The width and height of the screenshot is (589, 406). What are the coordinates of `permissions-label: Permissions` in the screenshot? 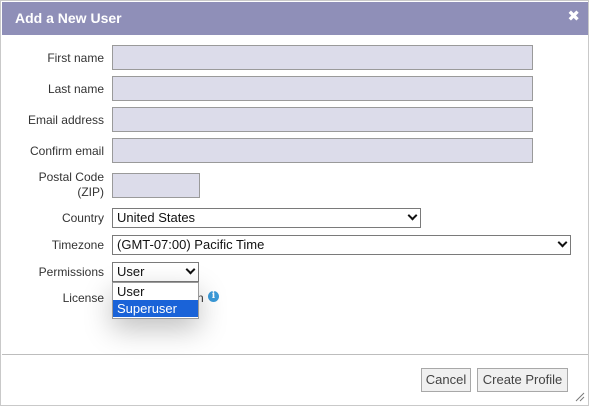 It's located at (71, 272).